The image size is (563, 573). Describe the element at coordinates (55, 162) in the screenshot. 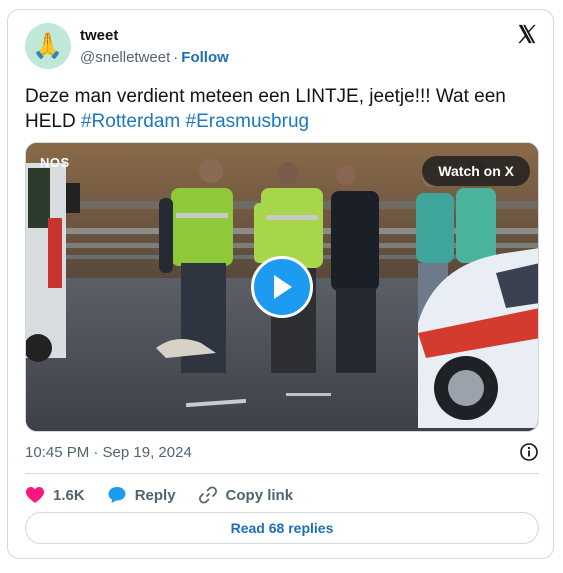

I see `nos-watermark: NOS` at that location.